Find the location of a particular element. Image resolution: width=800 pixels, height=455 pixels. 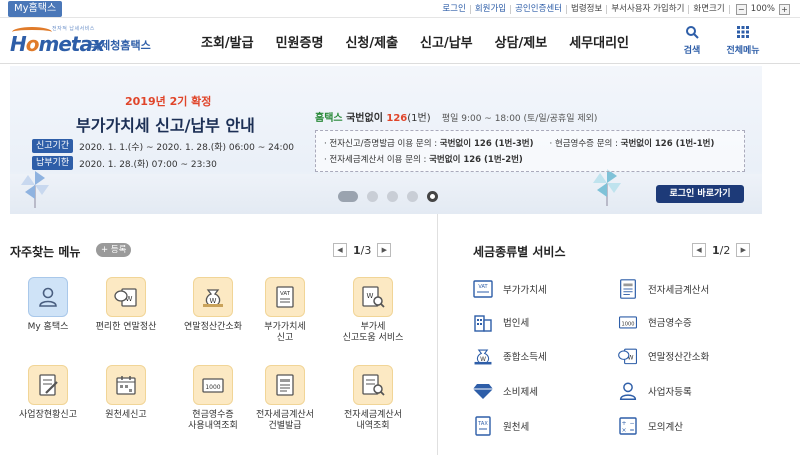

my-hometax-button: My홈택스 is located at coordinates (35, 9).